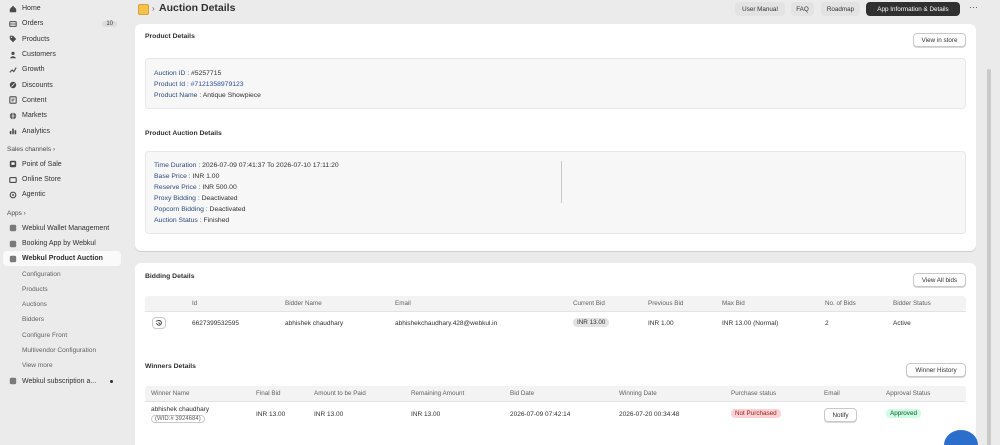 The height and width of the screenshot is (445, 1000). I want to click on user-manual-button: User Manual, so click(760, 9).